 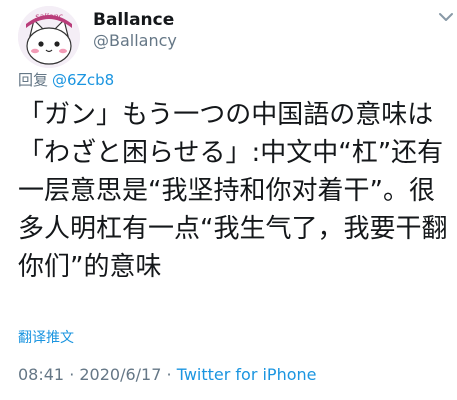 I want to click on author-handle: @Ballancy, so click(x=135, y=41).